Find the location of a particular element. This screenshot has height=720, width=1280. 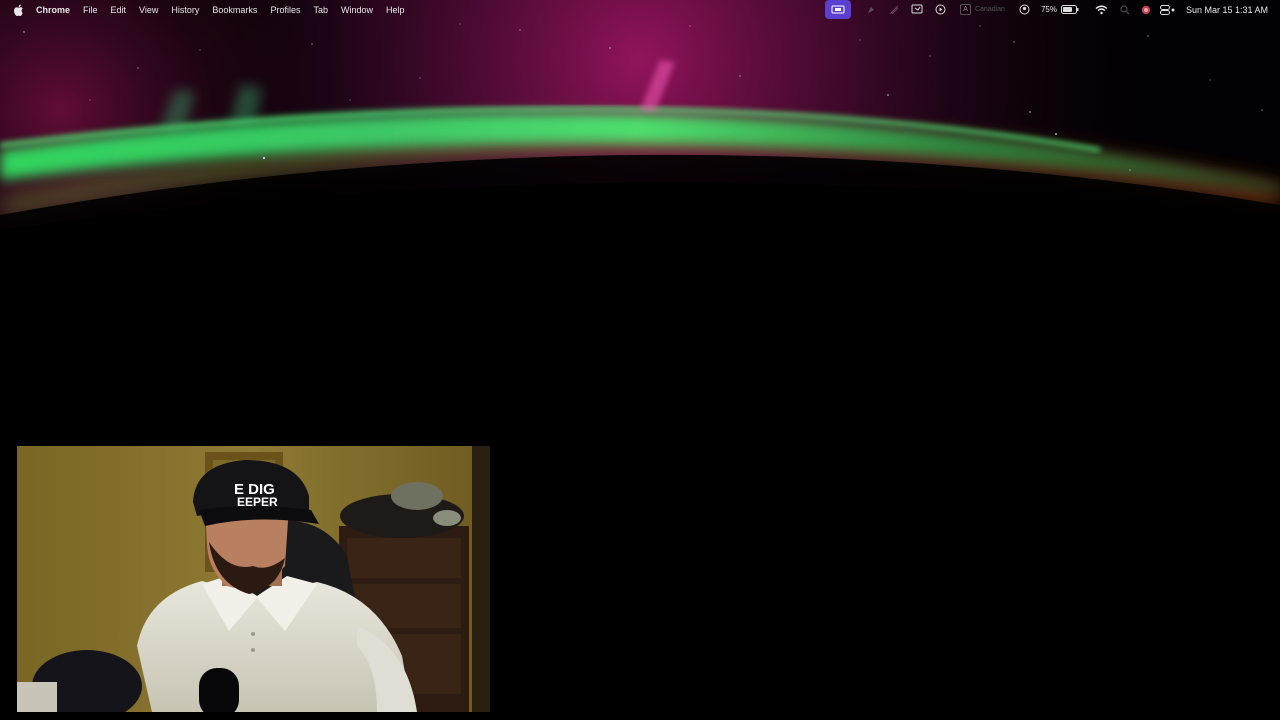

stage-manager-icon is located at coordinates (894, 9).